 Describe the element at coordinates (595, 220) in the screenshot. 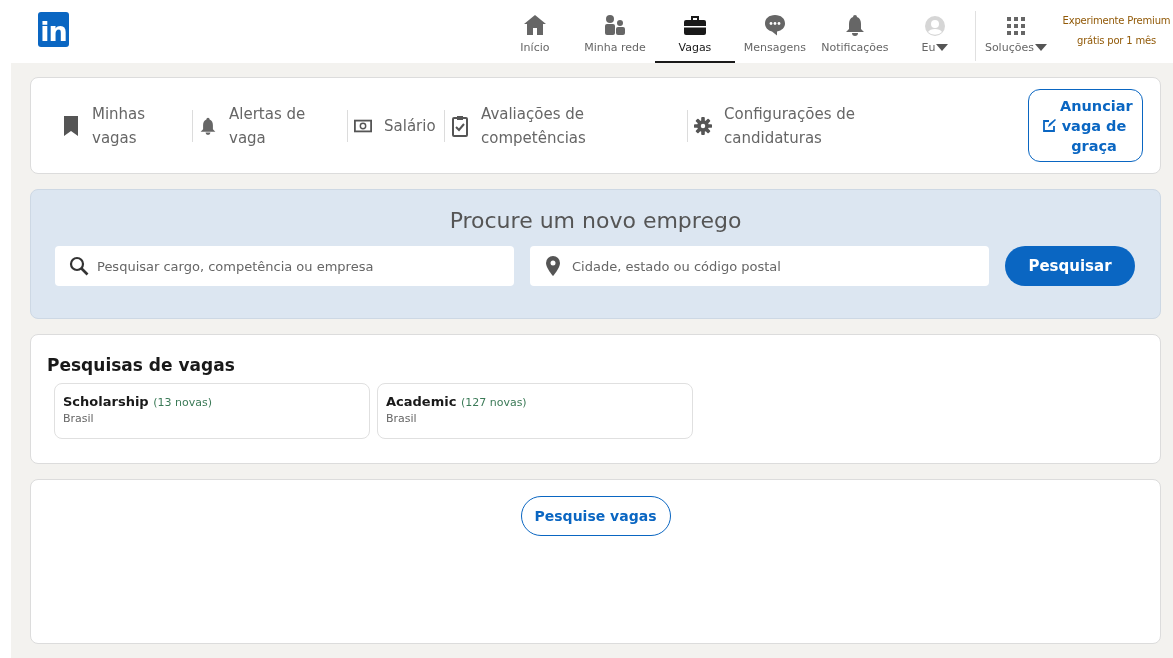

I see `search-title: Procure um novo emprego` at that location.